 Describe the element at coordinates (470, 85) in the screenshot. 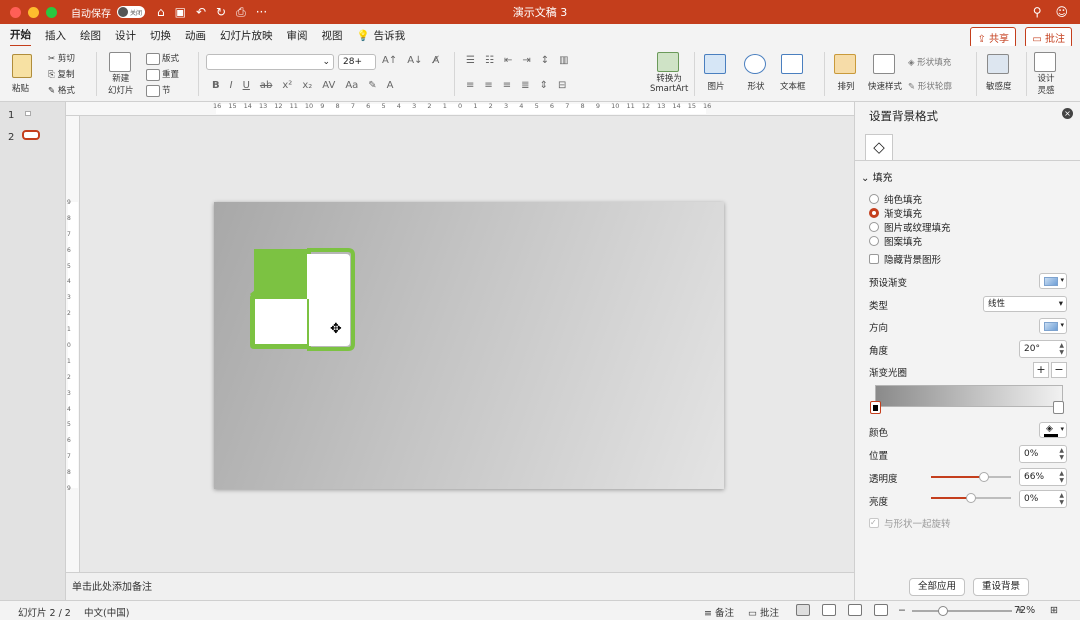

I see `align-left-icon: ≡` at that location.